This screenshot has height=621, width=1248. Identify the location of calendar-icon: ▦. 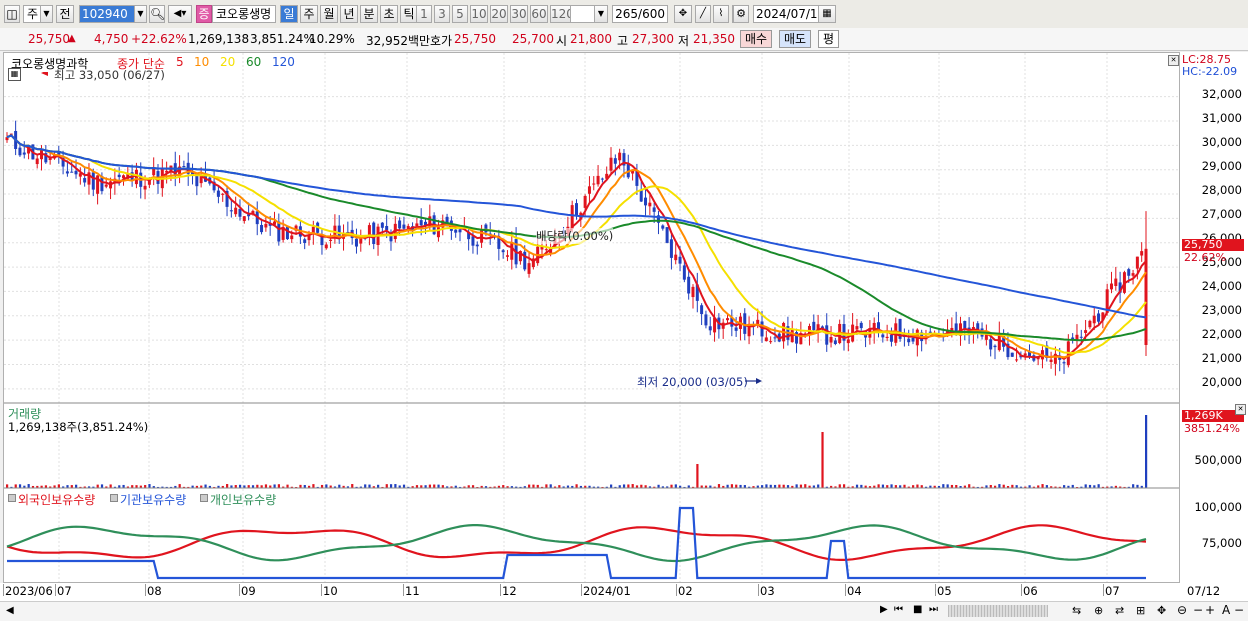
(827, 14).